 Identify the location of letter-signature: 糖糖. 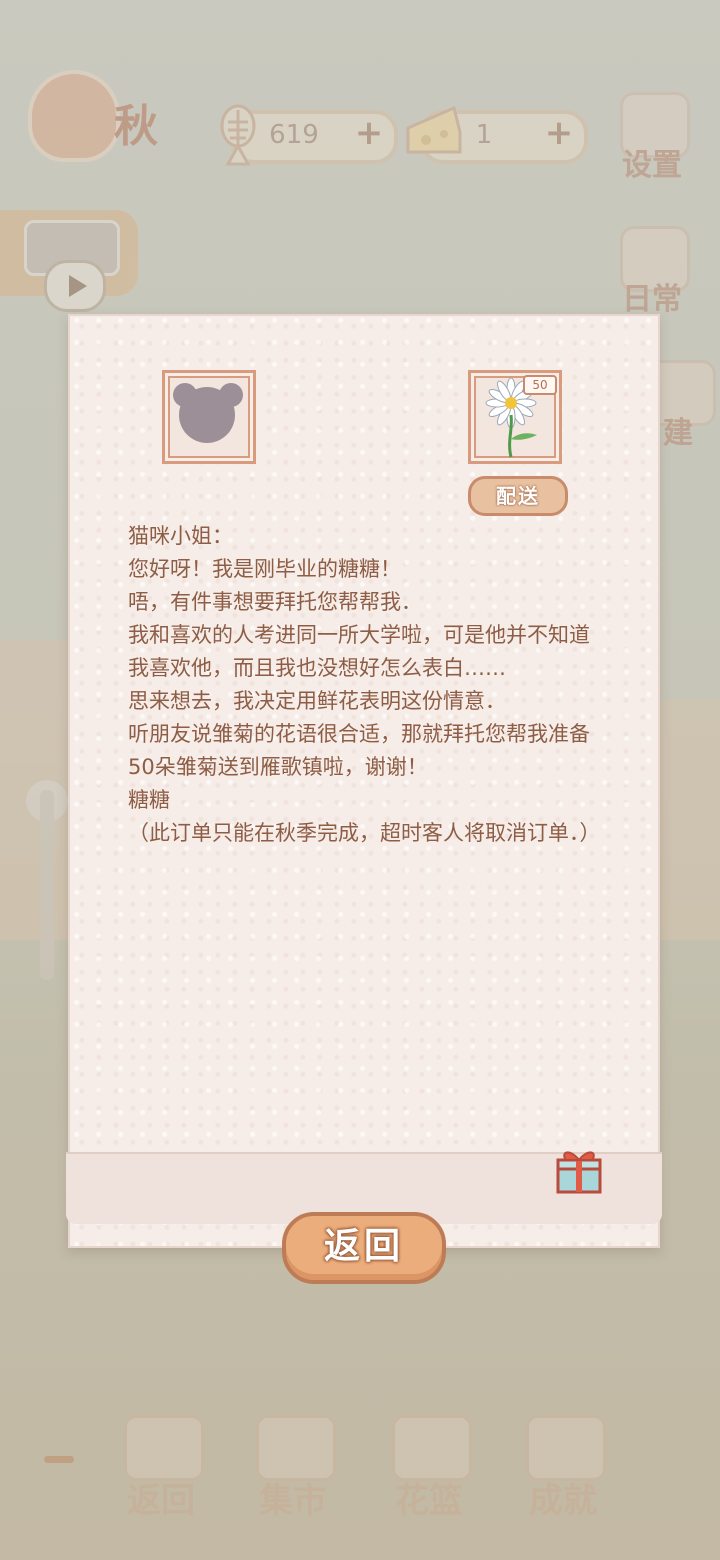
(149, 800).